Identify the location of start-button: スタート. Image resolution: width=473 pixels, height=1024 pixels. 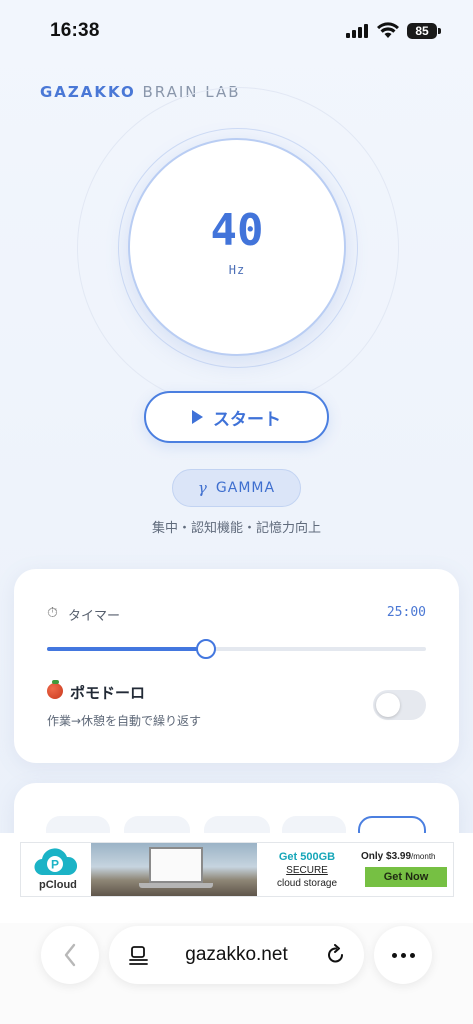
(236, 417).